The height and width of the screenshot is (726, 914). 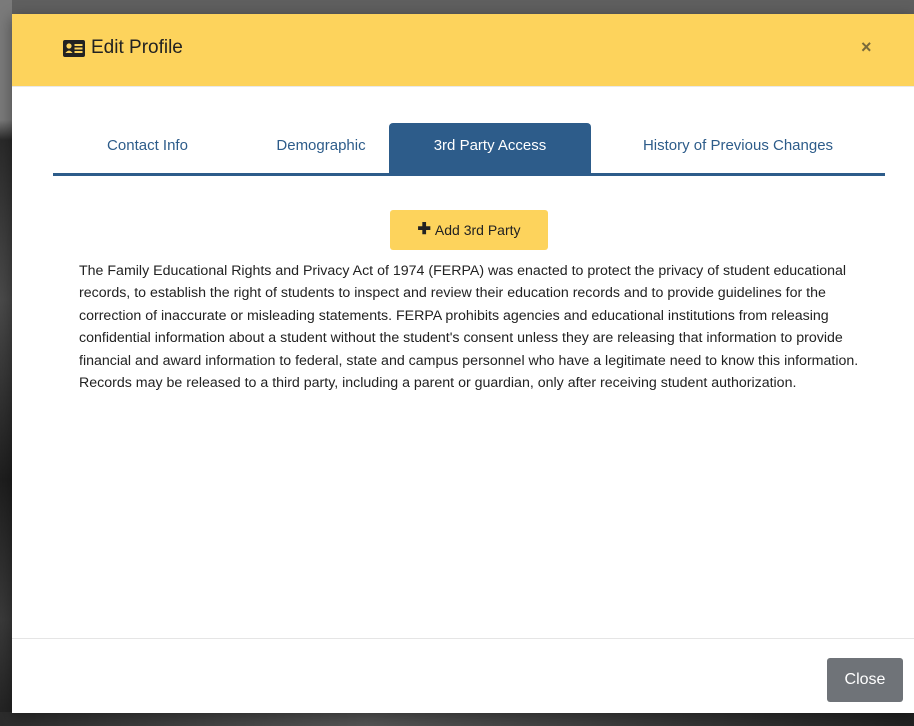 I want to click on add-3rd-party-button: ✚ Add 3rd Party, so click(x=469, y=230).